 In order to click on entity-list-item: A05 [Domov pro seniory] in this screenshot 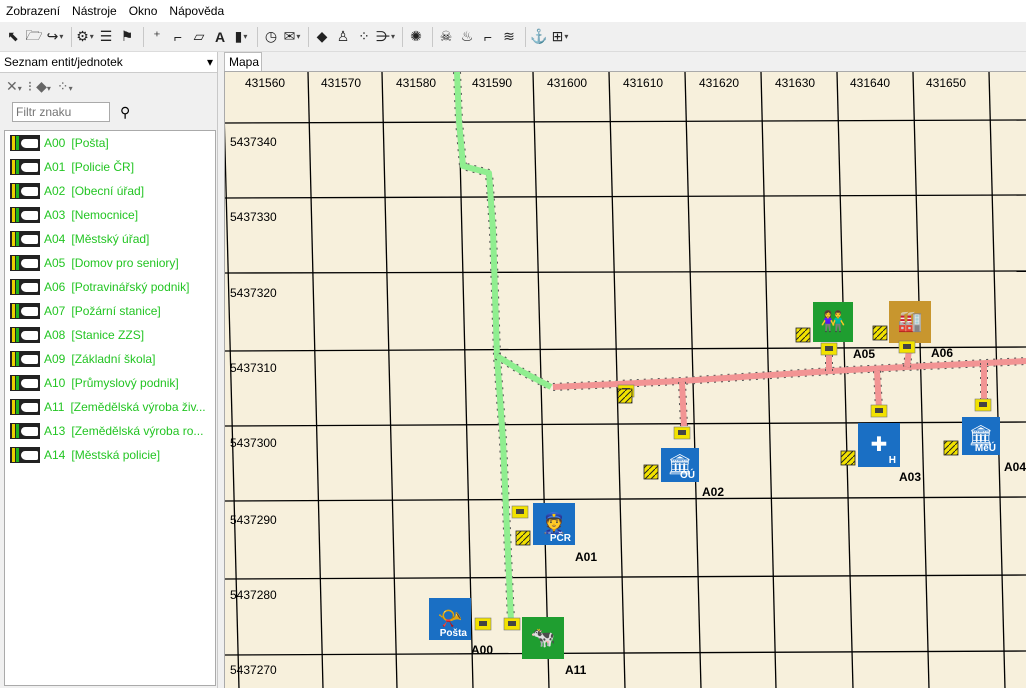, I will do `click(110, 263)`.